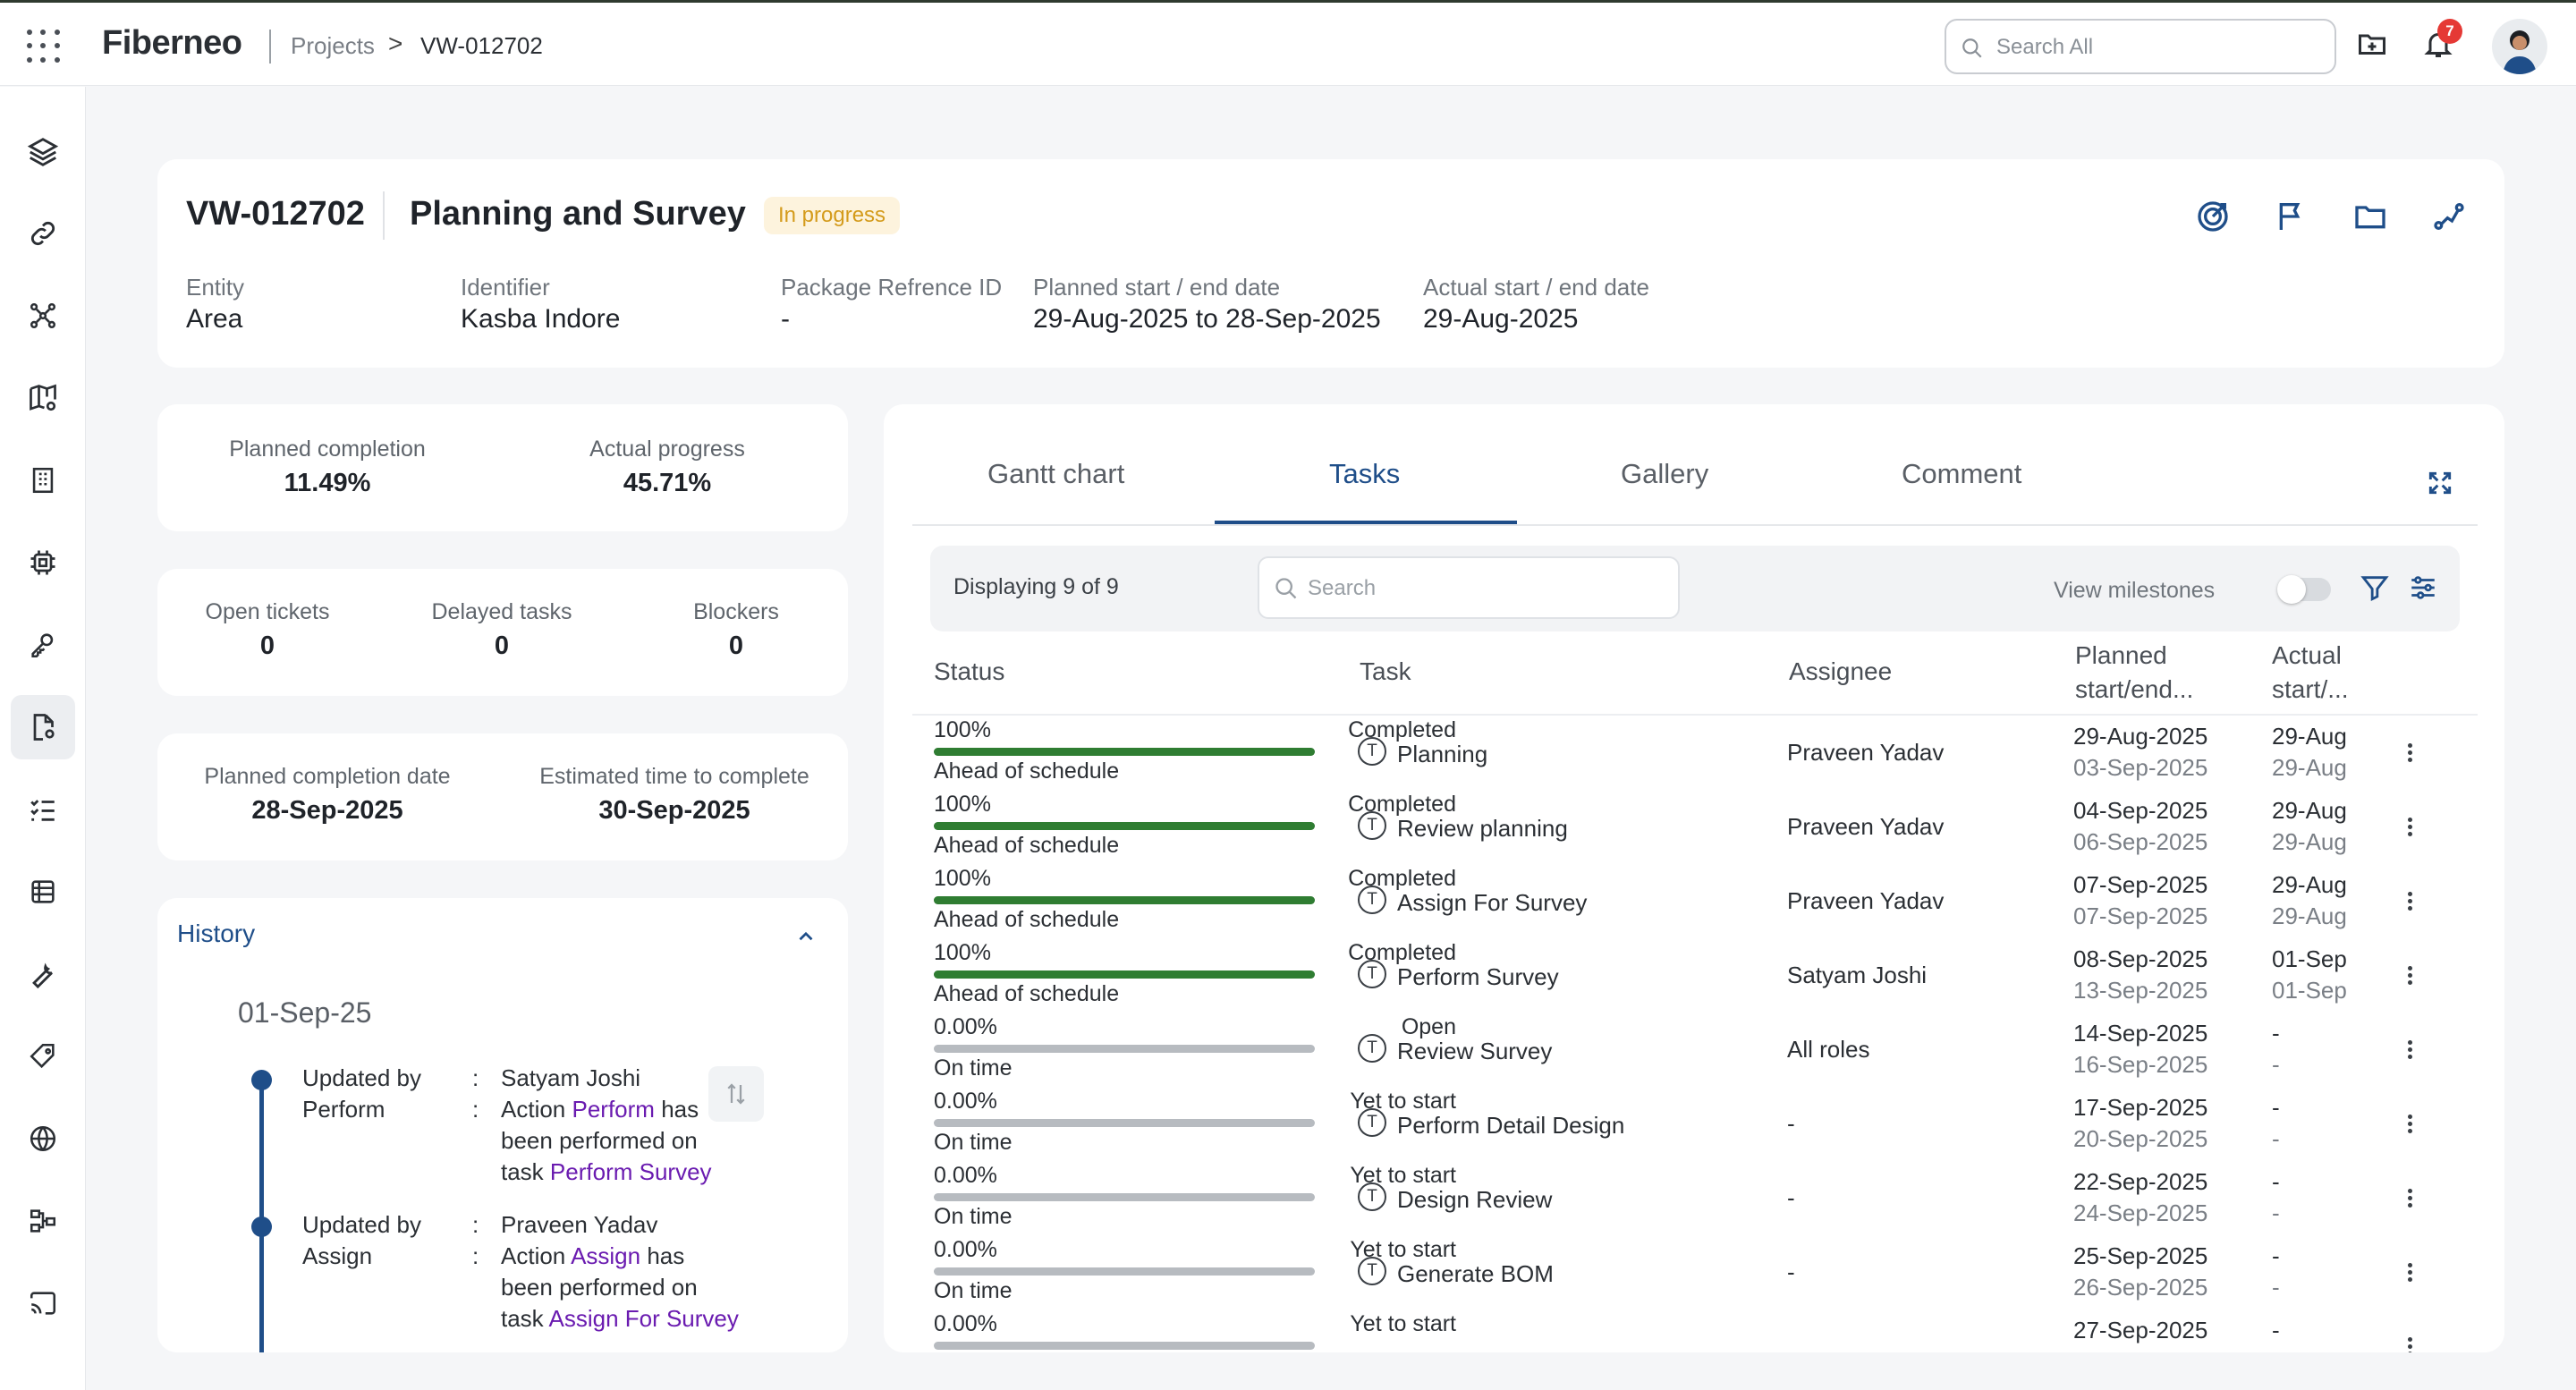  Describe the element at coordinates (613, 1109) in the screenshot. I see `history-action-link: Perform` at that location.